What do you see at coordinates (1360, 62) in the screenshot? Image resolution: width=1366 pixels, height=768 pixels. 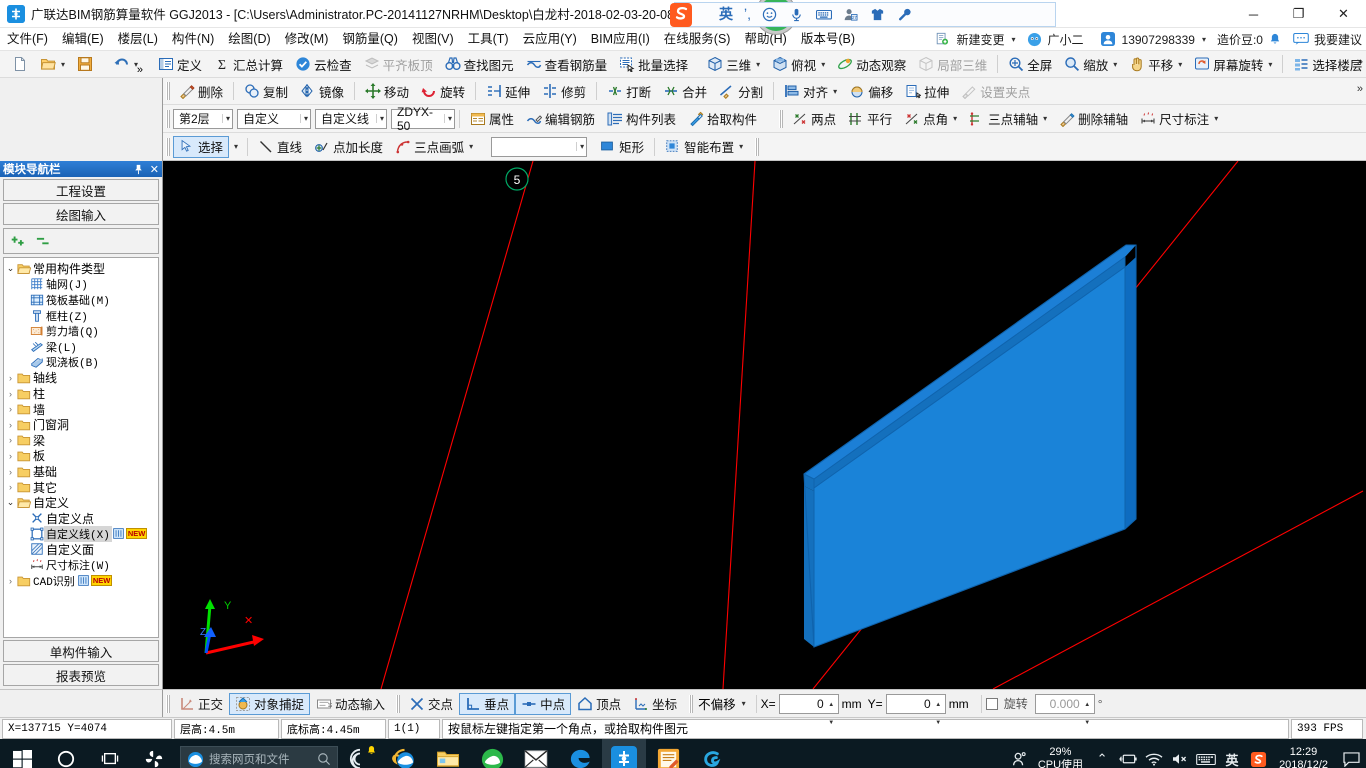 I see `toolbar1-chevron-icon: »` at bounding box center [1360, 62].